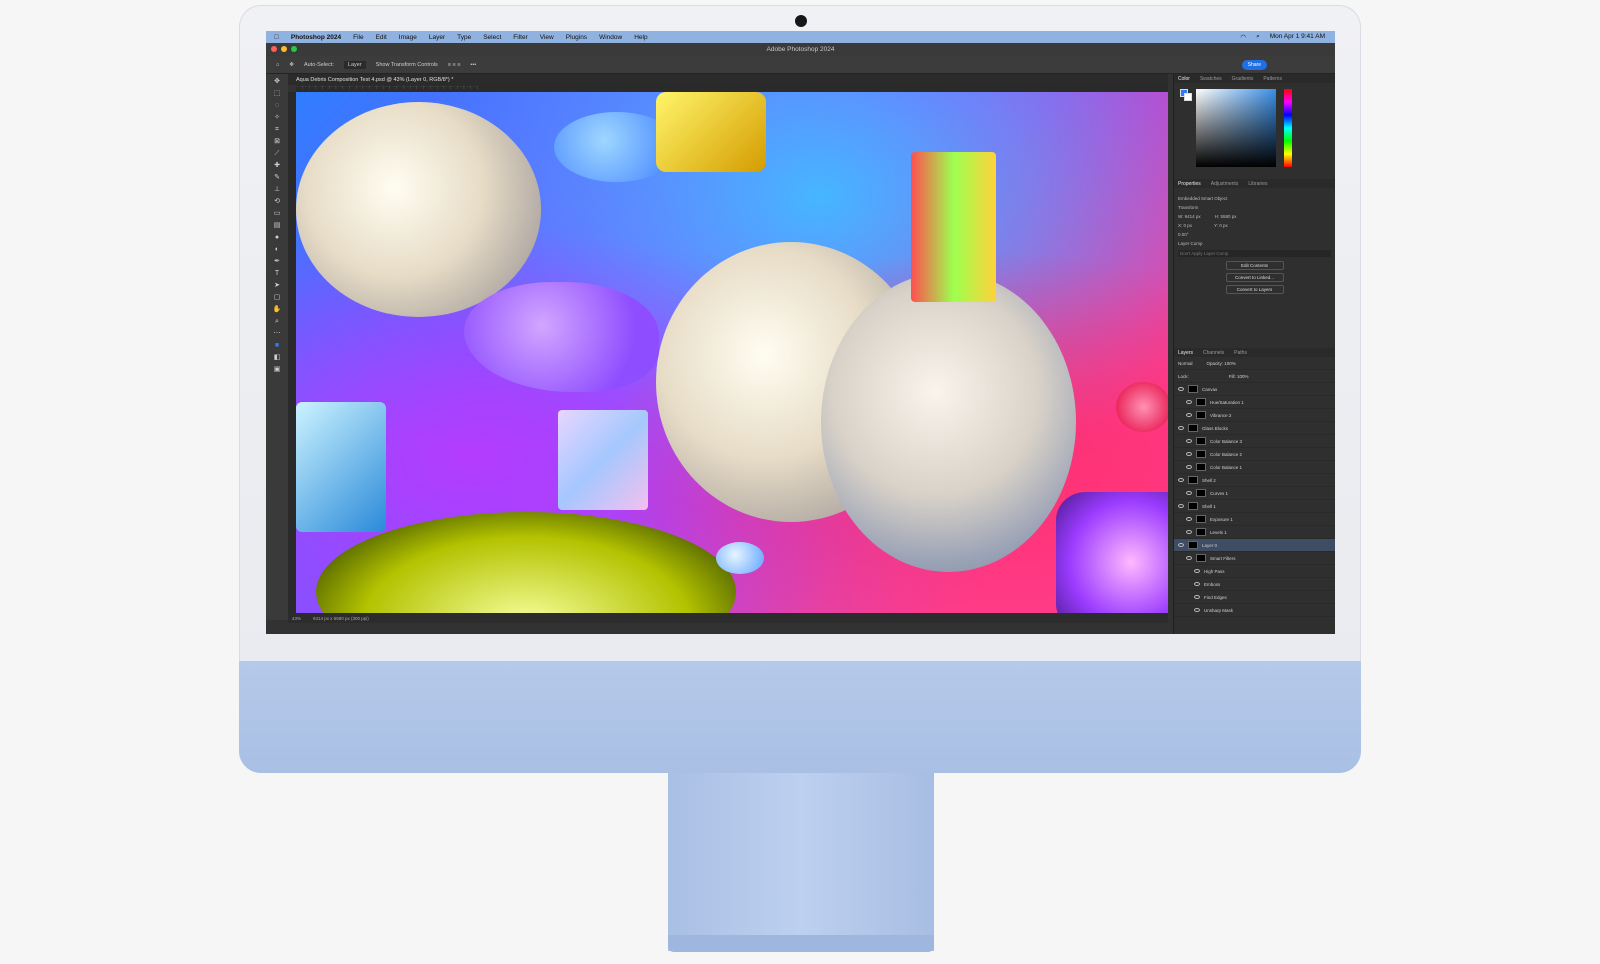 Image resolution: width=1600 pixels, height=964 pixels. Describe the element at coordinates (277, 238) in the screenshot. I see `blur-icon: ●` at that location.